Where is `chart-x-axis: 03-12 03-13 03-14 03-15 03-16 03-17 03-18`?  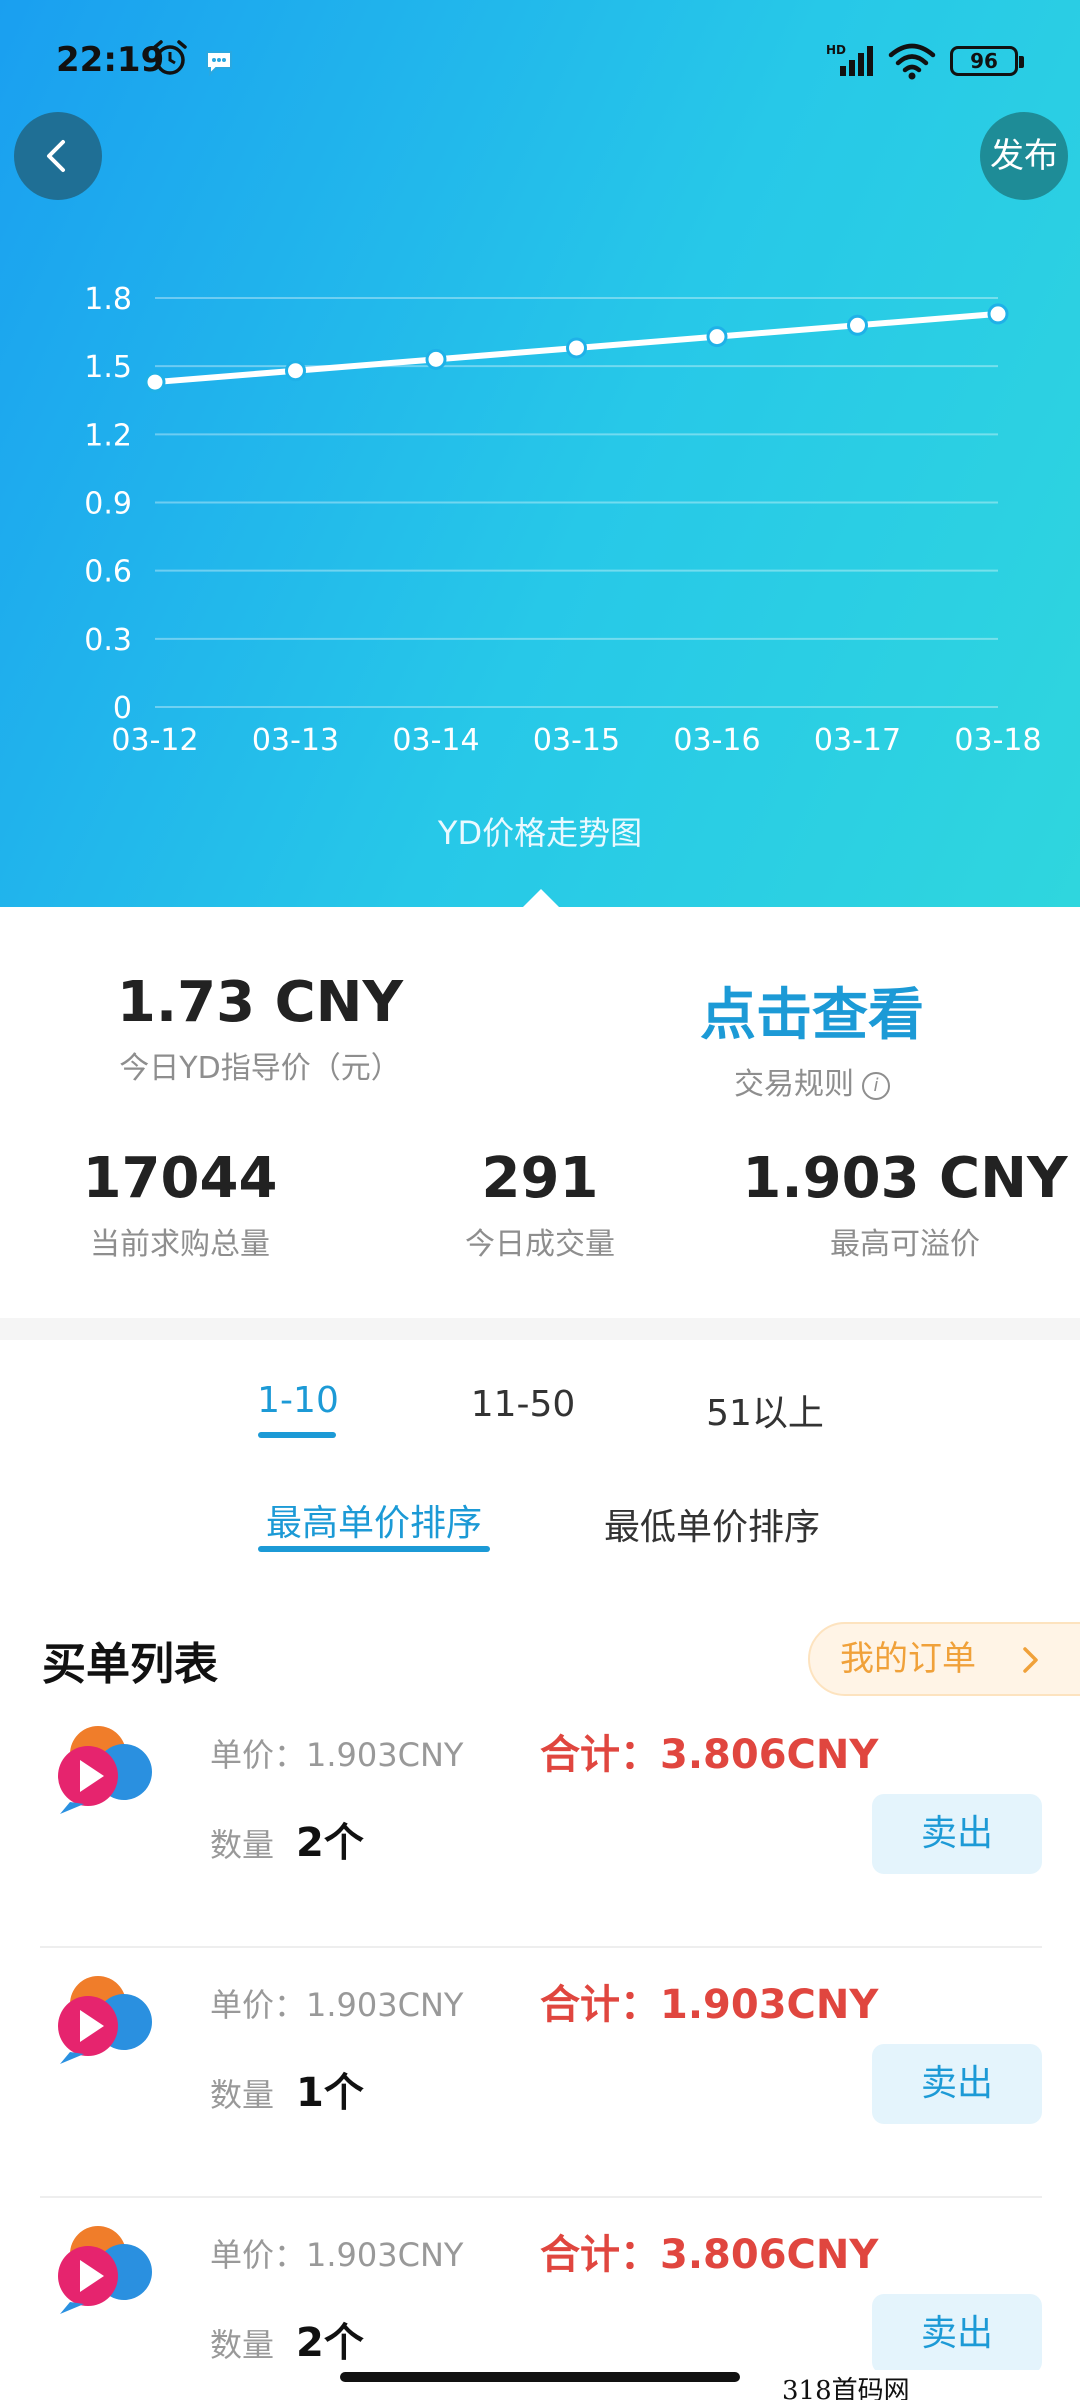 chart-x-axis: 03-12 03-13 03-14 03-15 03-16 03-17 03-18 is located at coordinates (576, 740).